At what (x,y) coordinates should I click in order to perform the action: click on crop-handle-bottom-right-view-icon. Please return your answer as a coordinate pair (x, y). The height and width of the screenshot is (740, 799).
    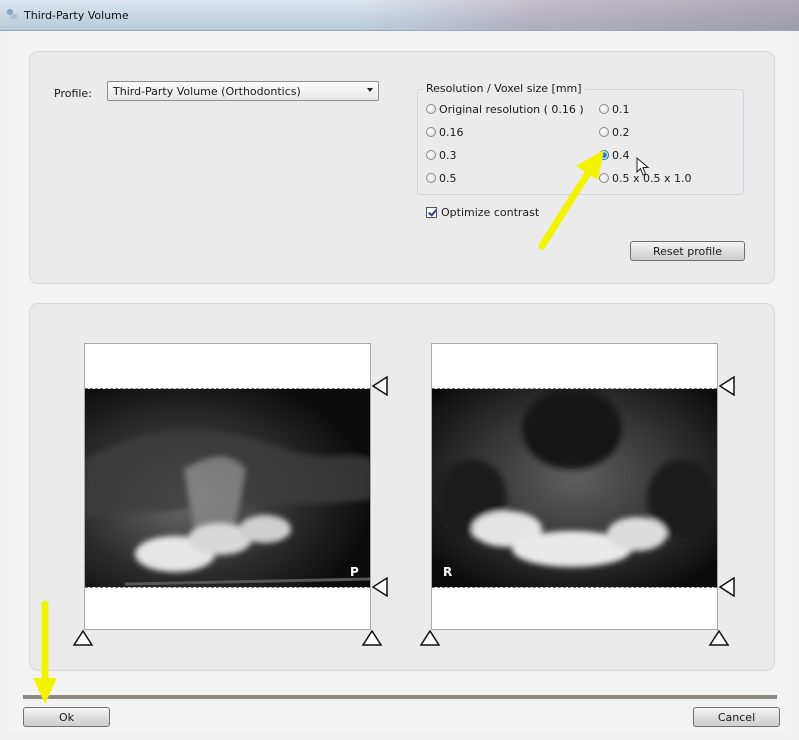
    Looking at the image, I should click on (727, 587).